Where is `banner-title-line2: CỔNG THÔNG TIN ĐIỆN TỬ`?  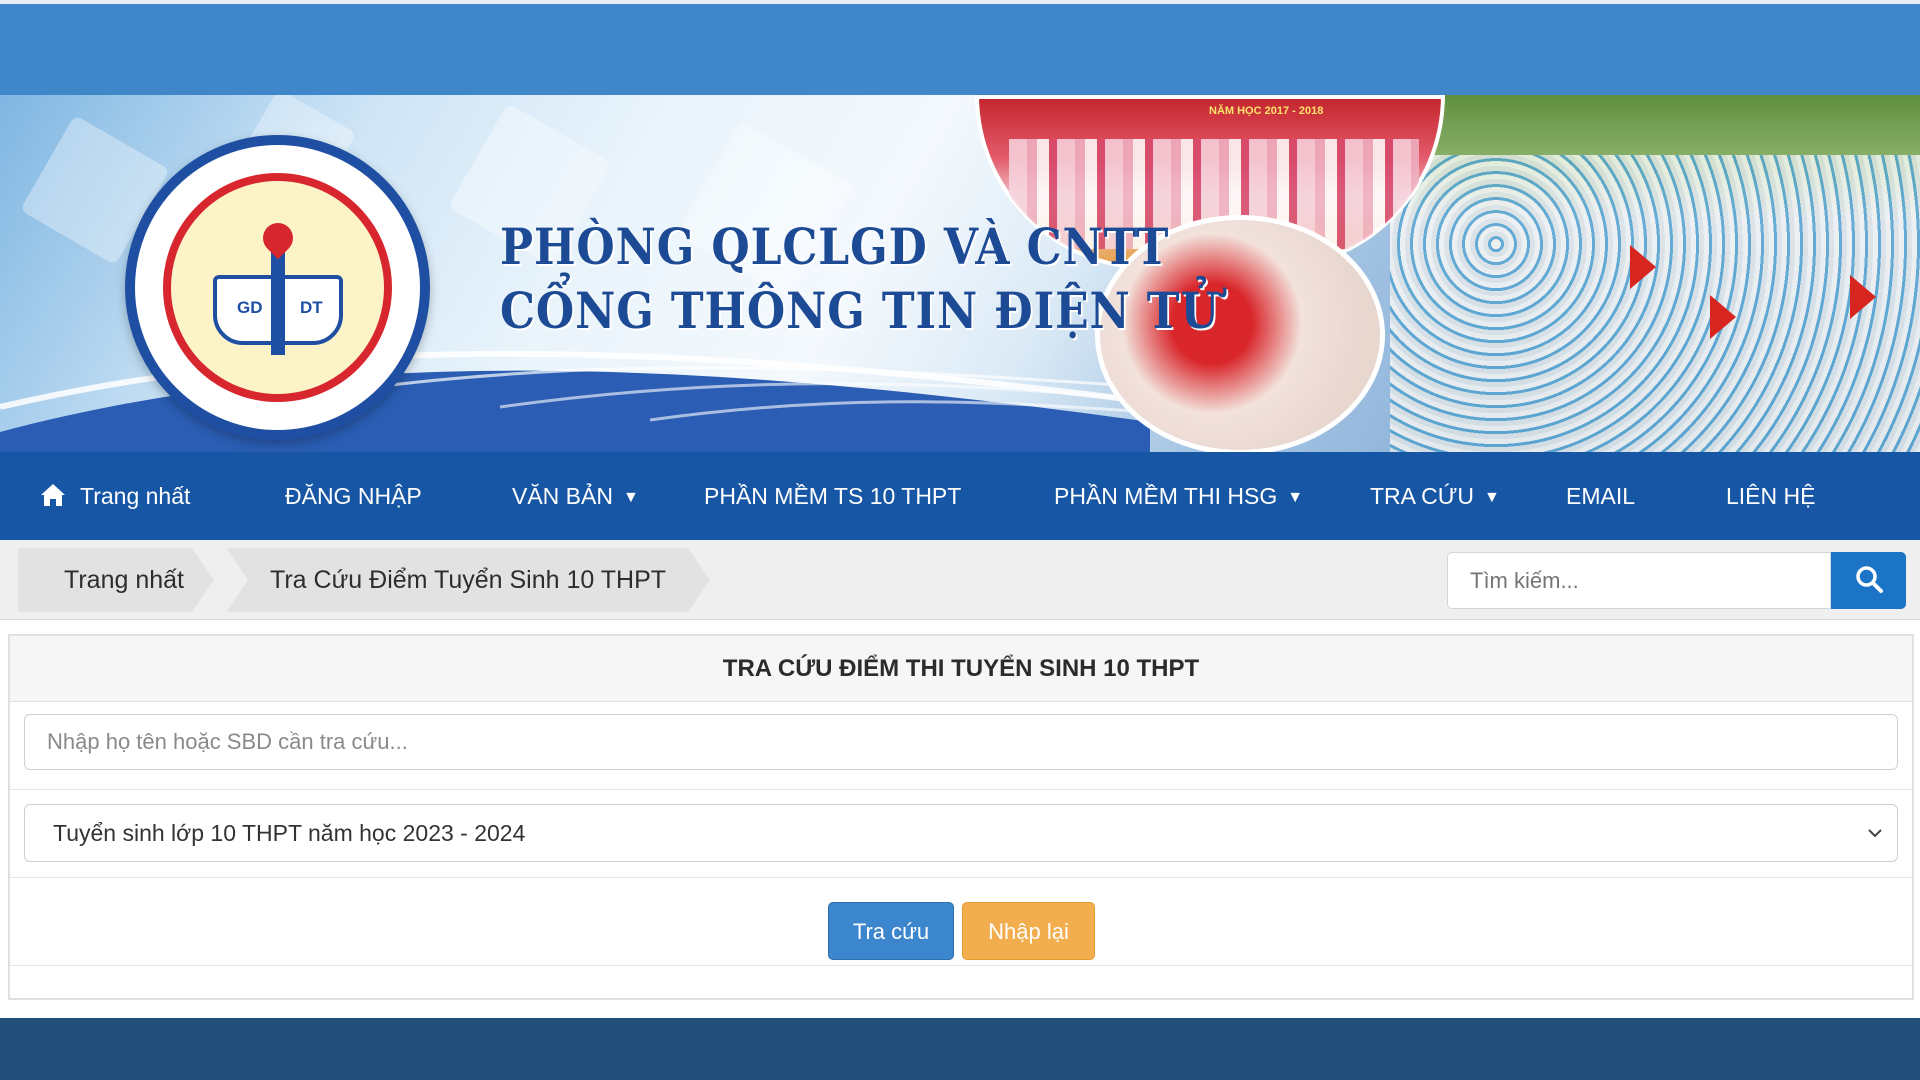
banner-title-line2: CỔNG THÔNG TIN ĐIỆN TỬ is located at coordinates (860, 310).